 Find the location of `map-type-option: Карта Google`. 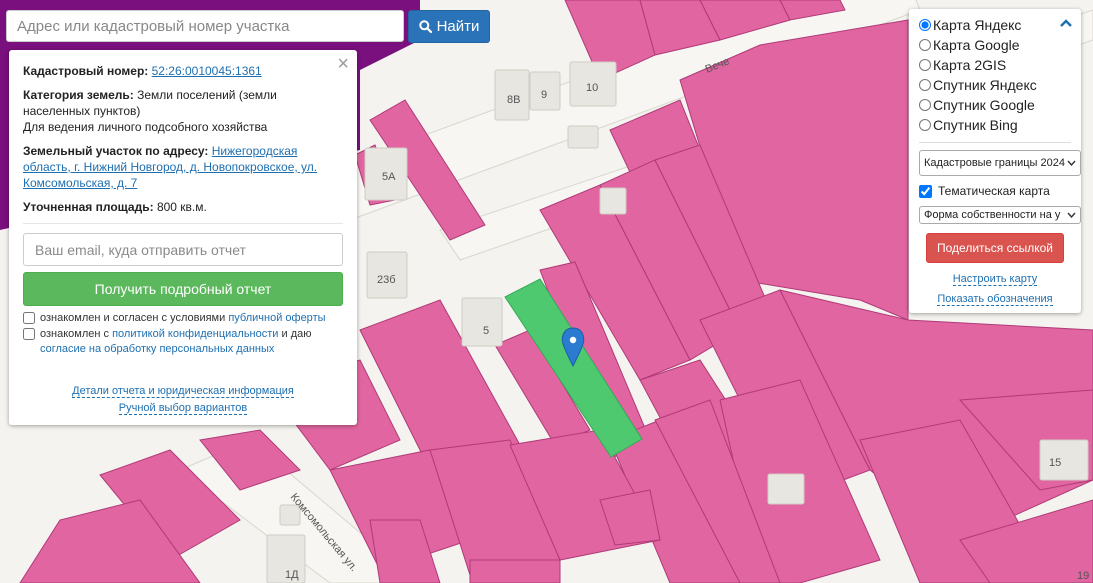

map-type-option: Карта Google is located at coordinates (1000, 45).